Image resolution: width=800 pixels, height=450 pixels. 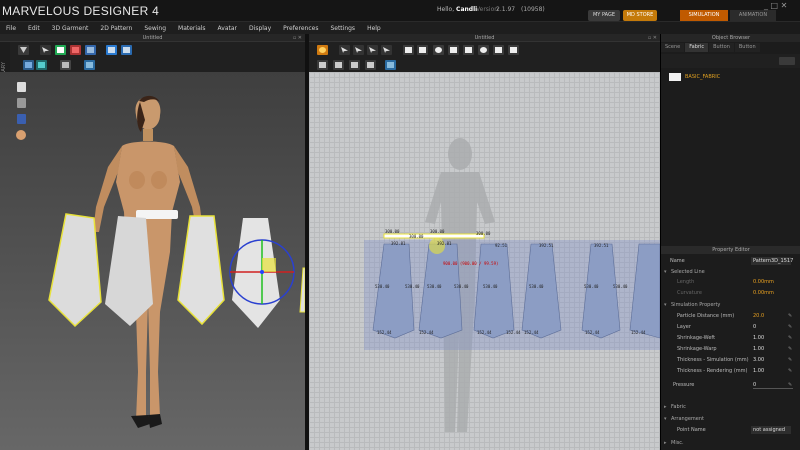 I want to click on my-page-button: MY PAGE, so click(x=604, y=15).